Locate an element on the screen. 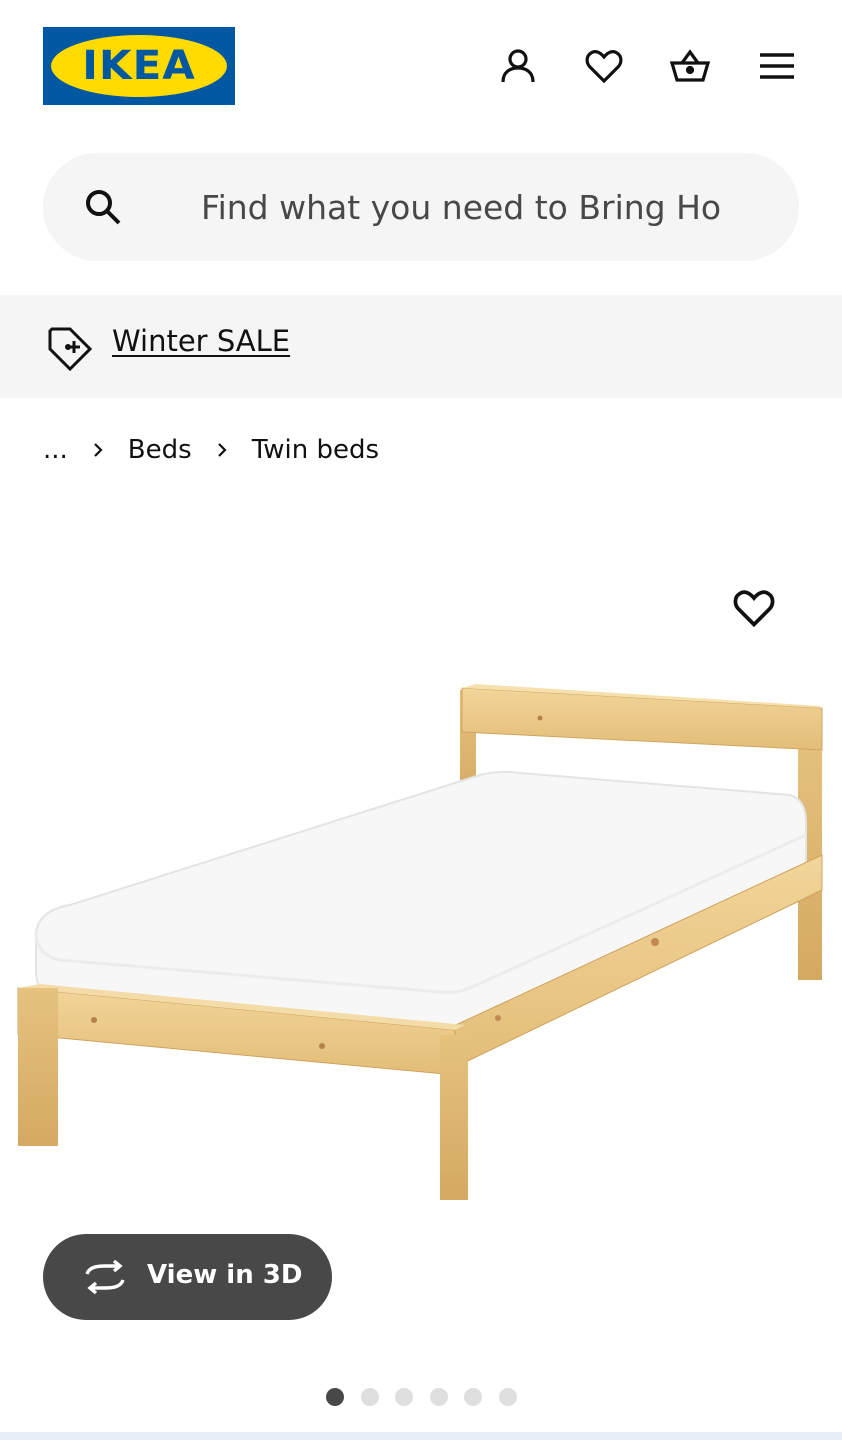 The width and height of the screenshot is (842, 1440). breadcrumb: ... Beds Twin beds is located at coordinates (211, 450).